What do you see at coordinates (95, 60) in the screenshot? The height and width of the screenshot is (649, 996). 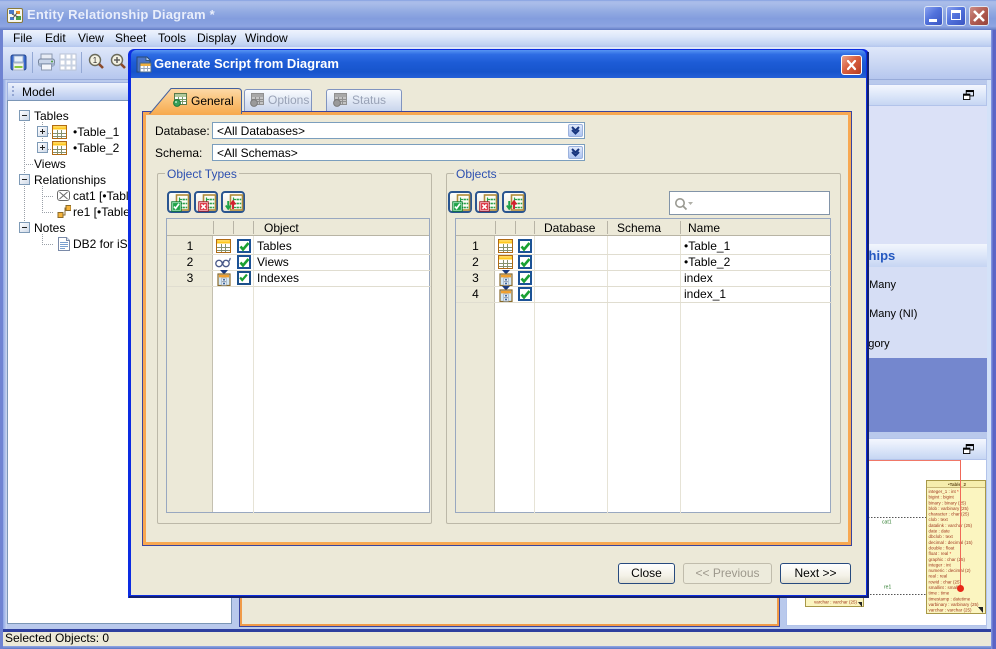 I see `svg-text: 1` at bounding box center [95, 60].